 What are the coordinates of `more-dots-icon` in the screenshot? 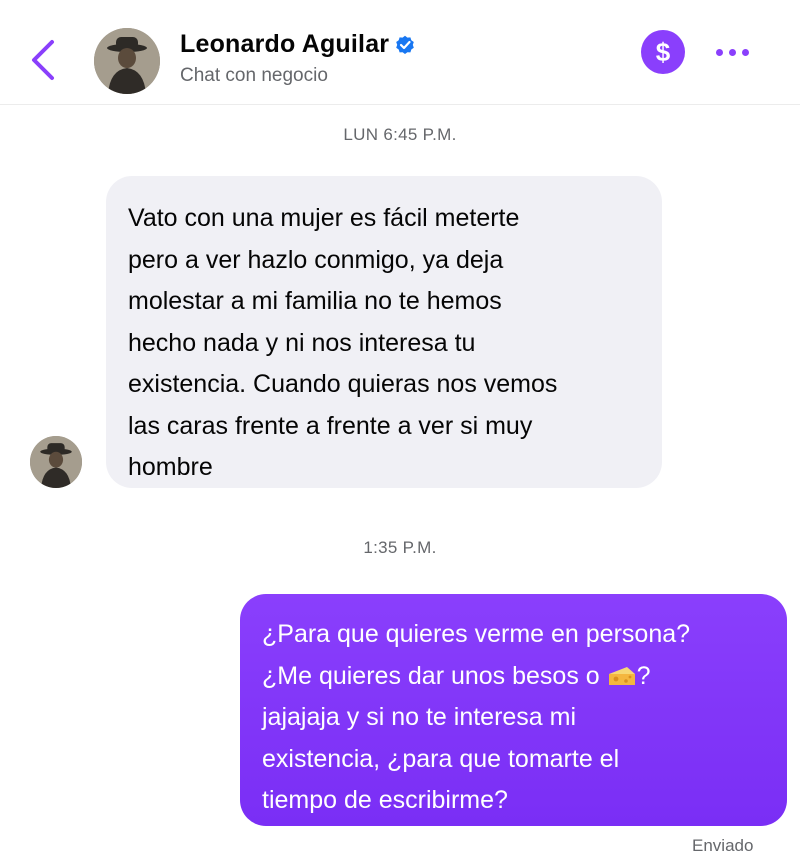 It's located at (719, 52).